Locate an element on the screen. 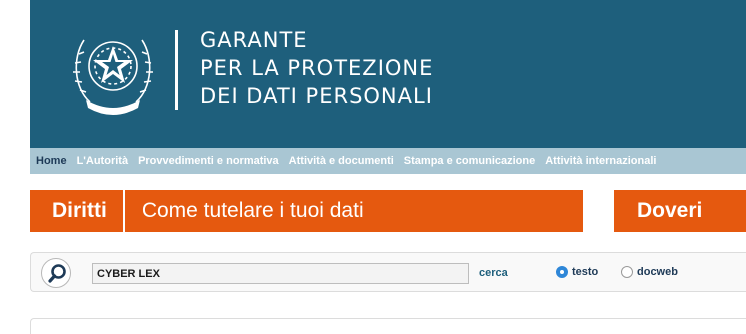 The width and height of the screenshot is (746, 334). site-title-line-3: DEI DATI PERSONALI is located at coordinates (316, 96).